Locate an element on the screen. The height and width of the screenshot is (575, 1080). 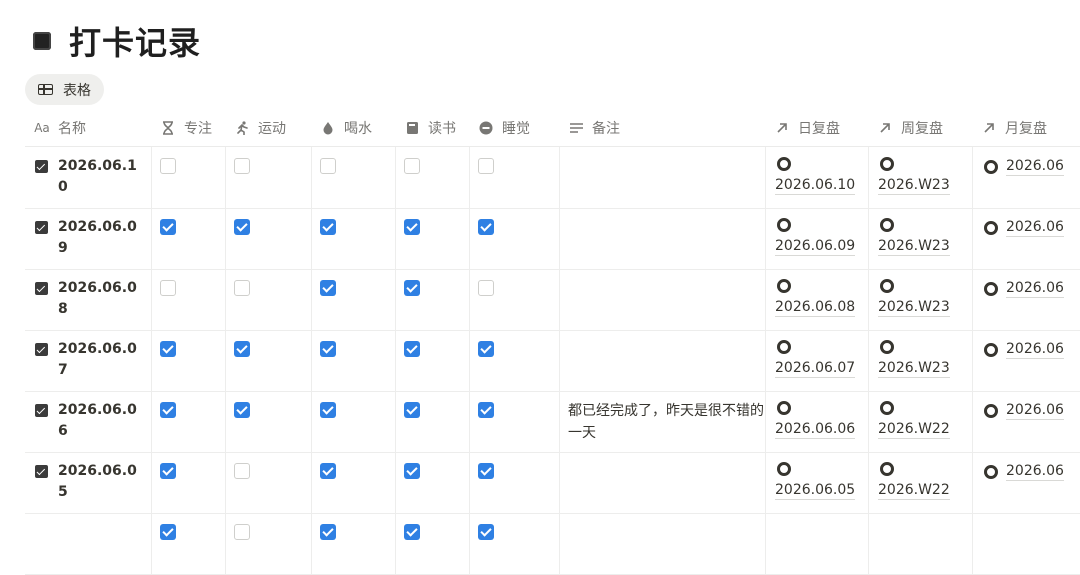
cell-name is located at coordinates (88, 543).